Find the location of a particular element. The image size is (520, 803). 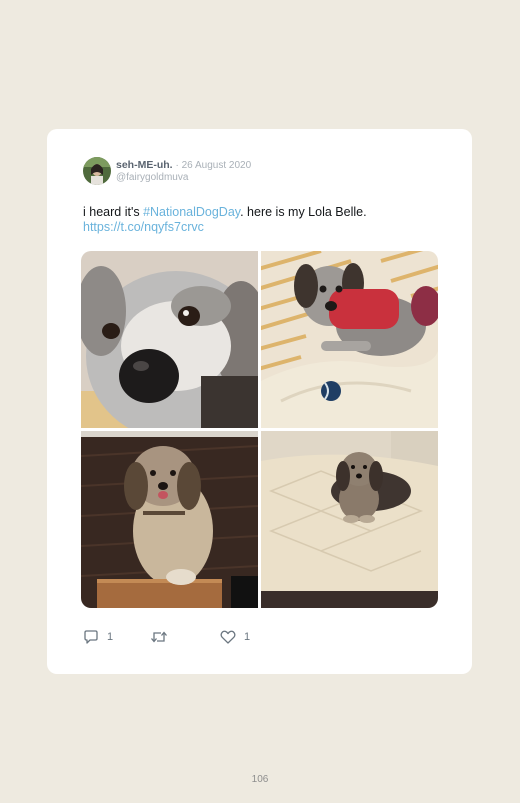

tweet-actions: 1 1 is located at coordinates (183, 638).